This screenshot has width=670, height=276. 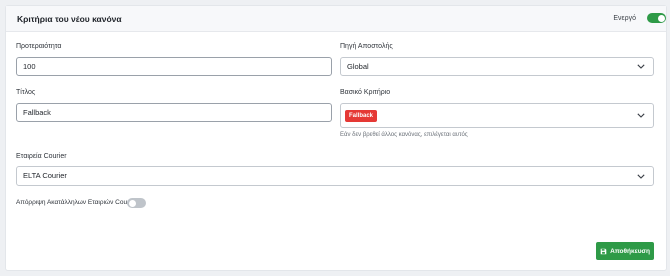 I want to click on save-button: Αποθήκευση, so click(x=625, y=251).